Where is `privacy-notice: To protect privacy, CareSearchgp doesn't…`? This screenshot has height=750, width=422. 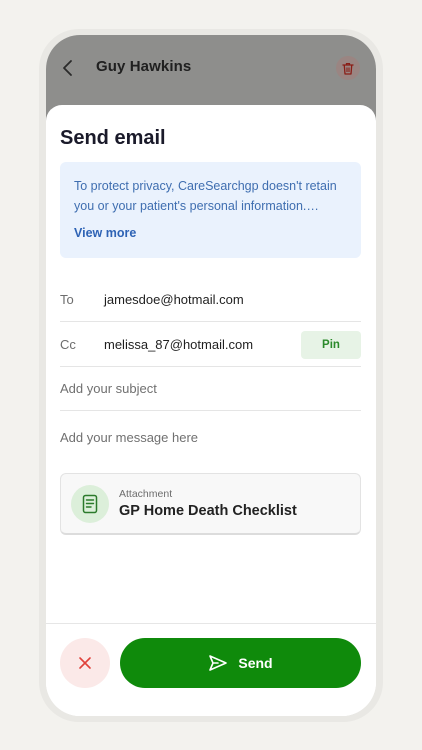 privacy-notice: To protect privacy, CareSearchgp doesn't… is located at coordinates (210, 210).